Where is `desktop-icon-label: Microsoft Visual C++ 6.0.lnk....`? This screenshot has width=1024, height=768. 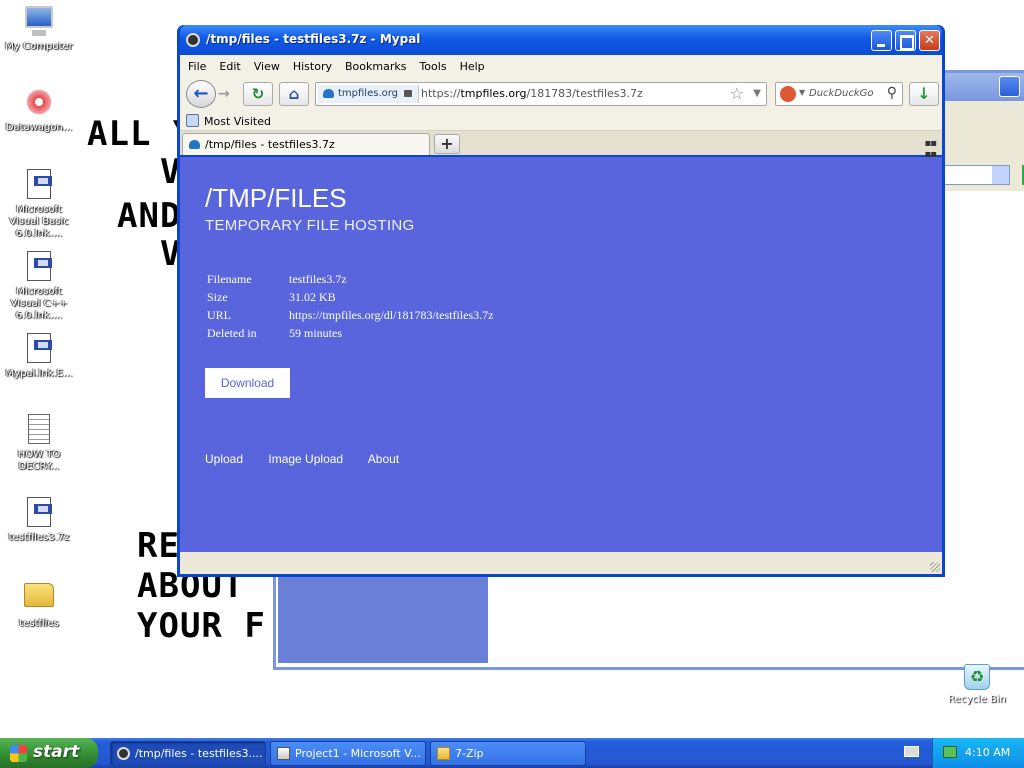 desktop-icon-label: Microsoft Visual C++ 6.0.lnk.... is located at coordinates (39, 303).